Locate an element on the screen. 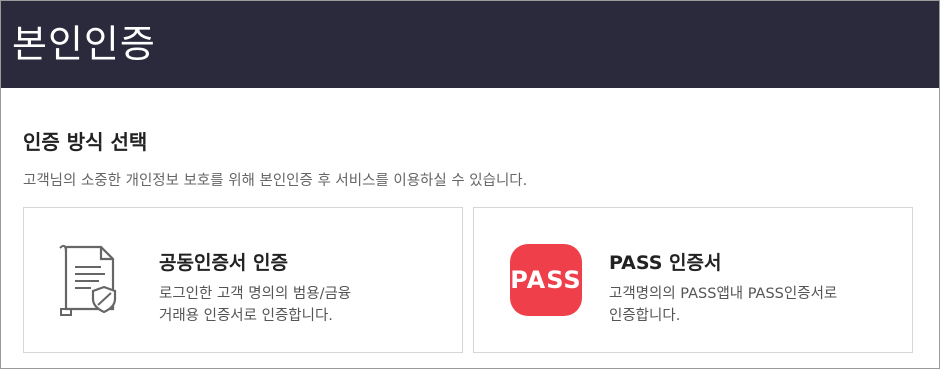  joint-certificate-desc-line1: 로그인한 고객 명의의 범용/금융 is located at coordinates (255, 294).